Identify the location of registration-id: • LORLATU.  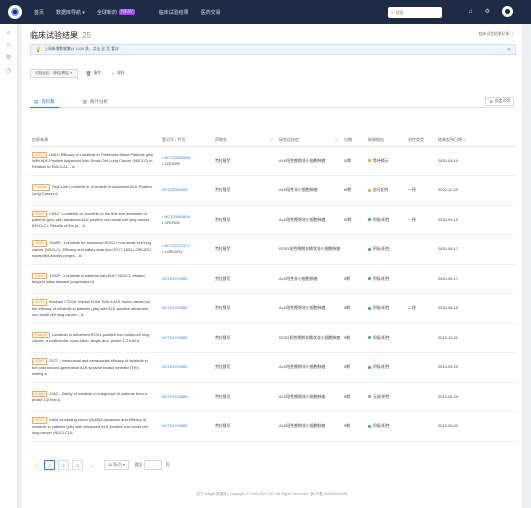
(172, 252).